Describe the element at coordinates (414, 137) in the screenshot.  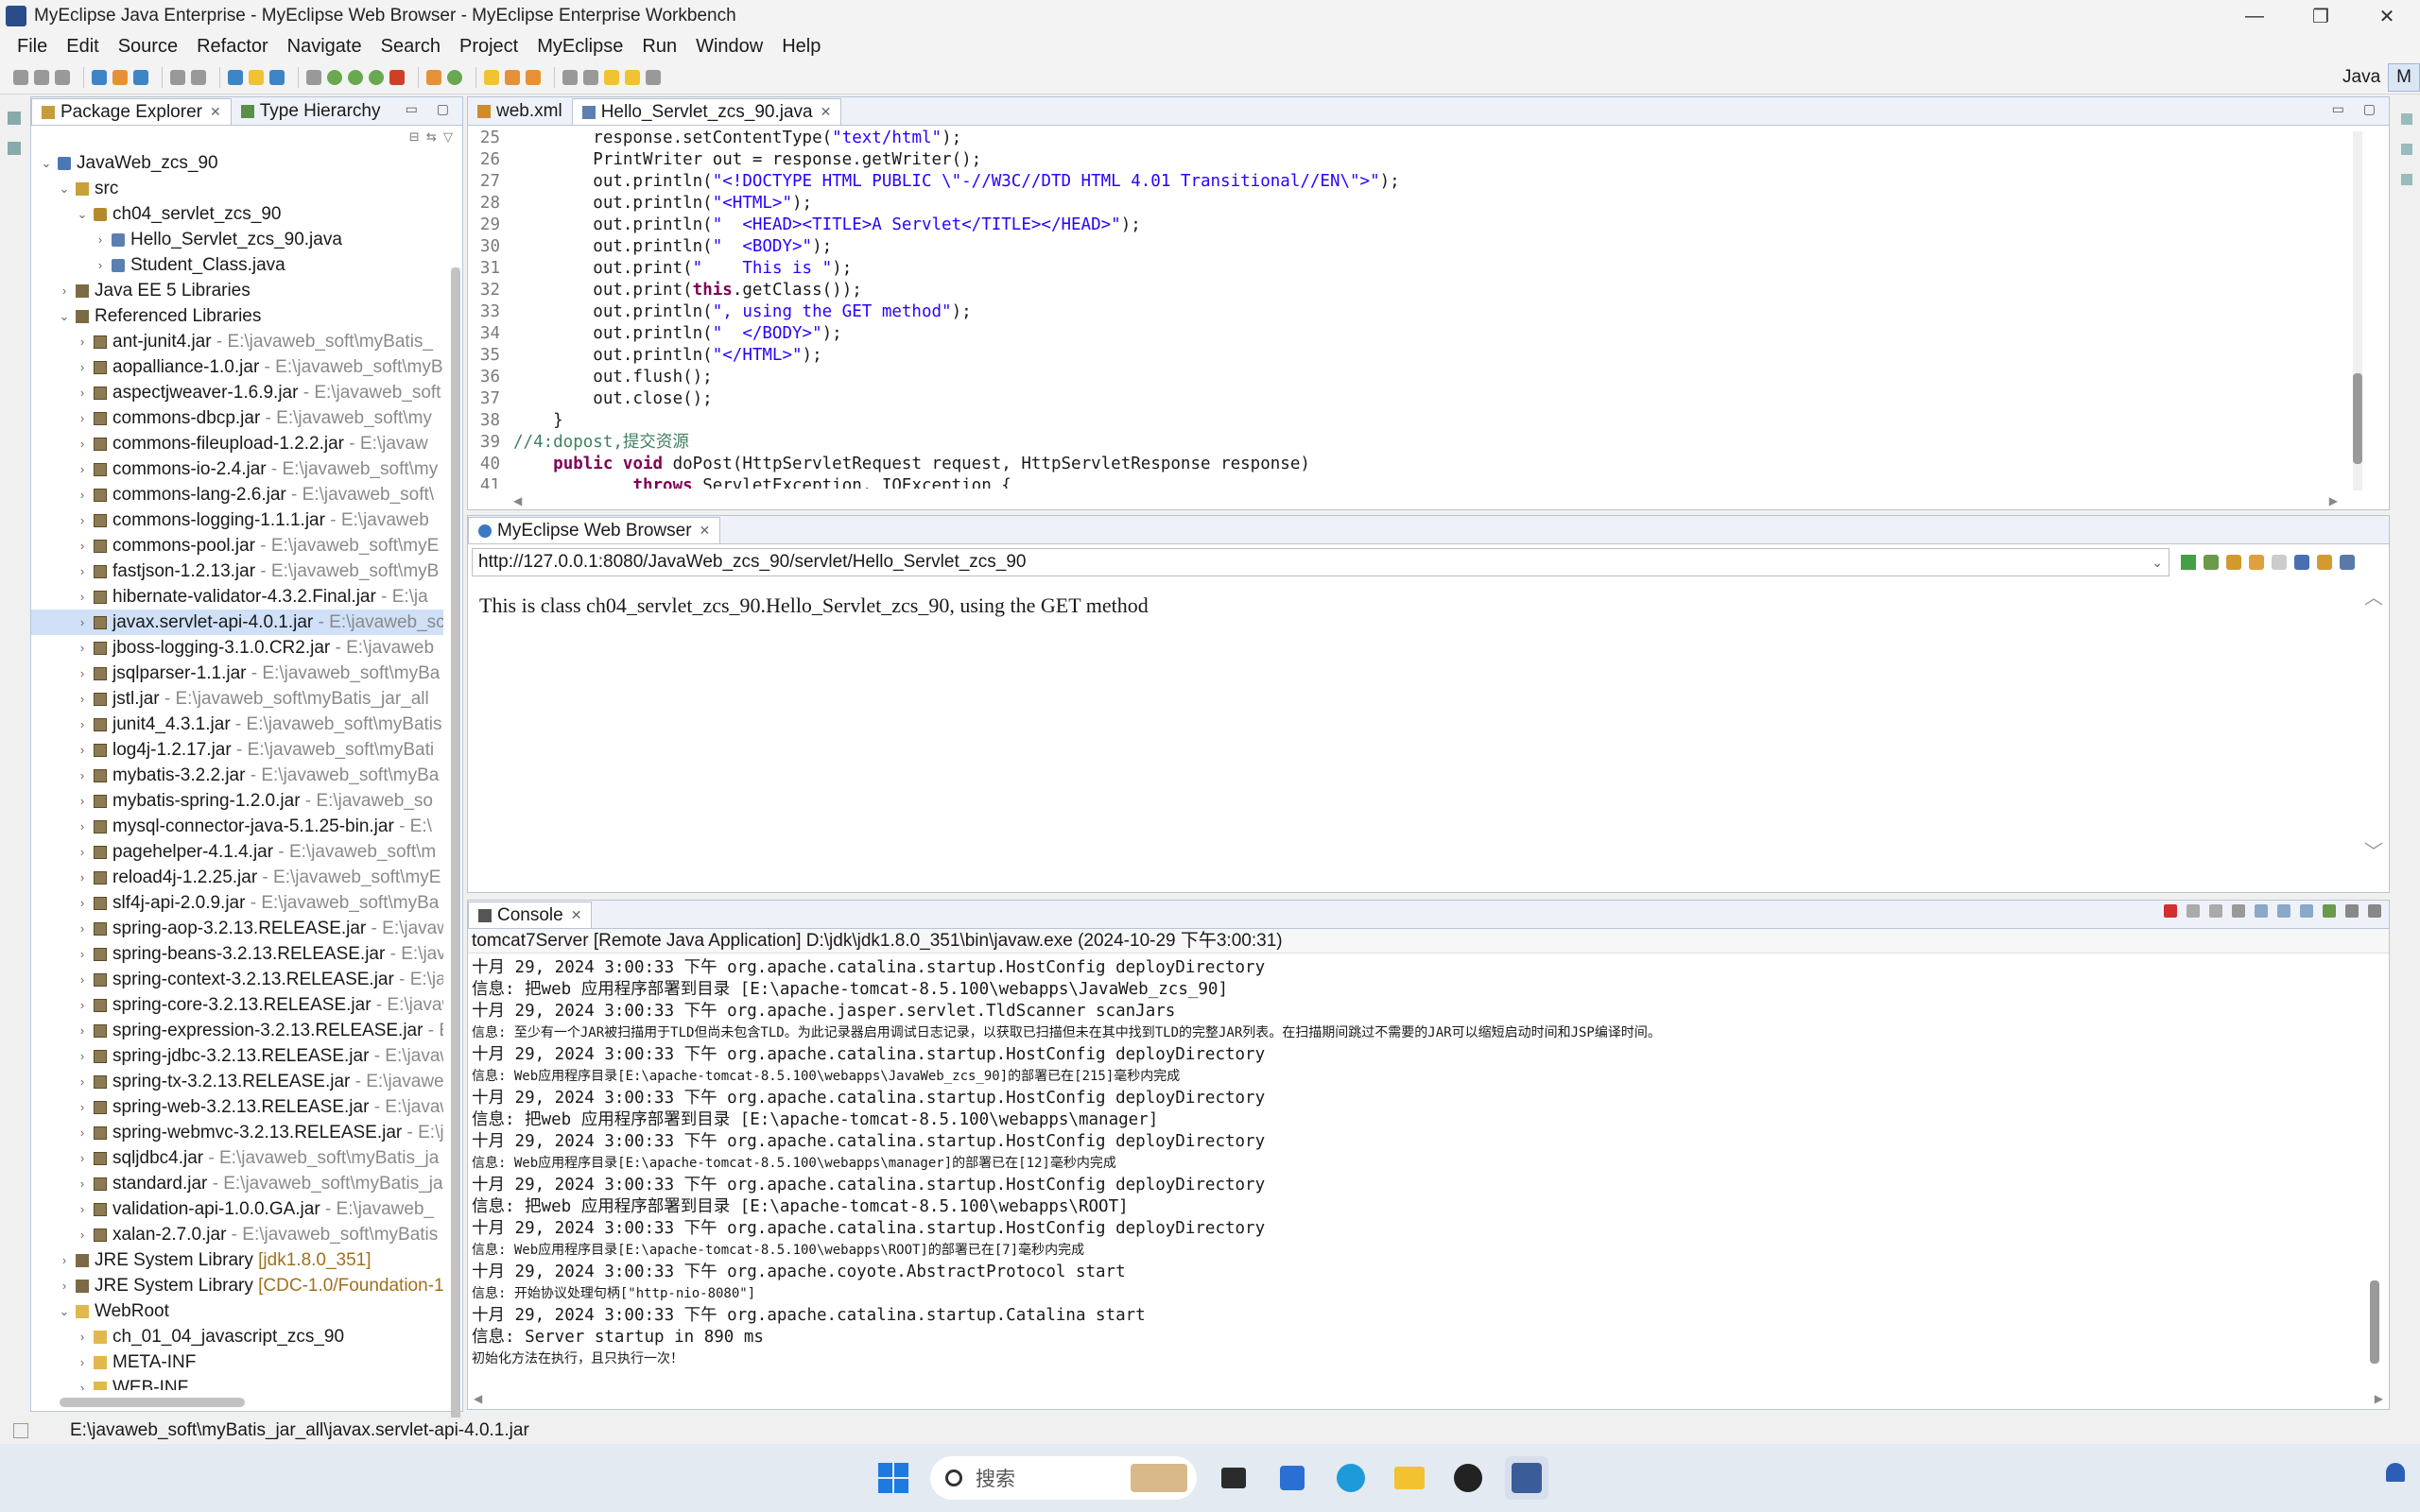
I see `collapse-all-icon: ⊟` at that location.